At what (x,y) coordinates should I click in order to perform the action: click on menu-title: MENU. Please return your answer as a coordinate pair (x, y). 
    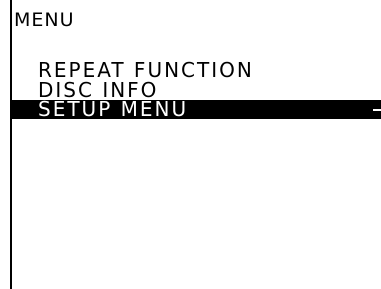
    Looking at the image, I should click on (44, 20).